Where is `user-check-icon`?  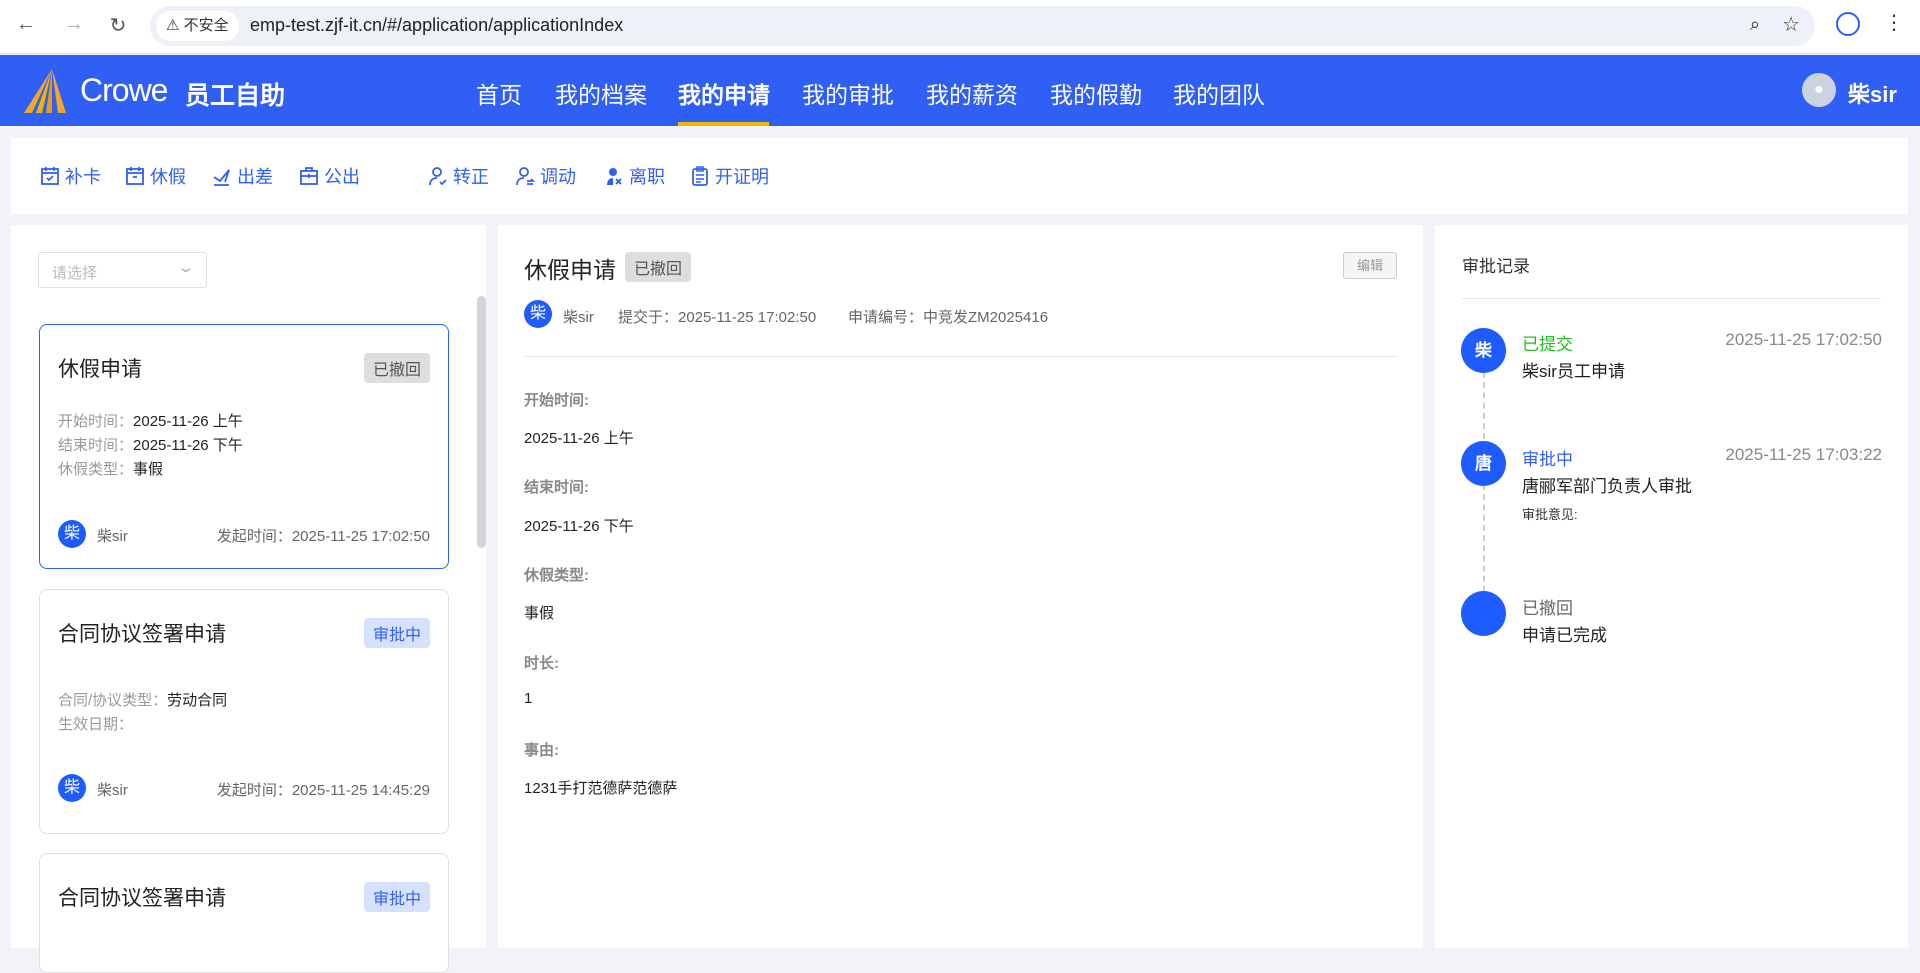
user-check-icon is located at coordinates (438, 176).